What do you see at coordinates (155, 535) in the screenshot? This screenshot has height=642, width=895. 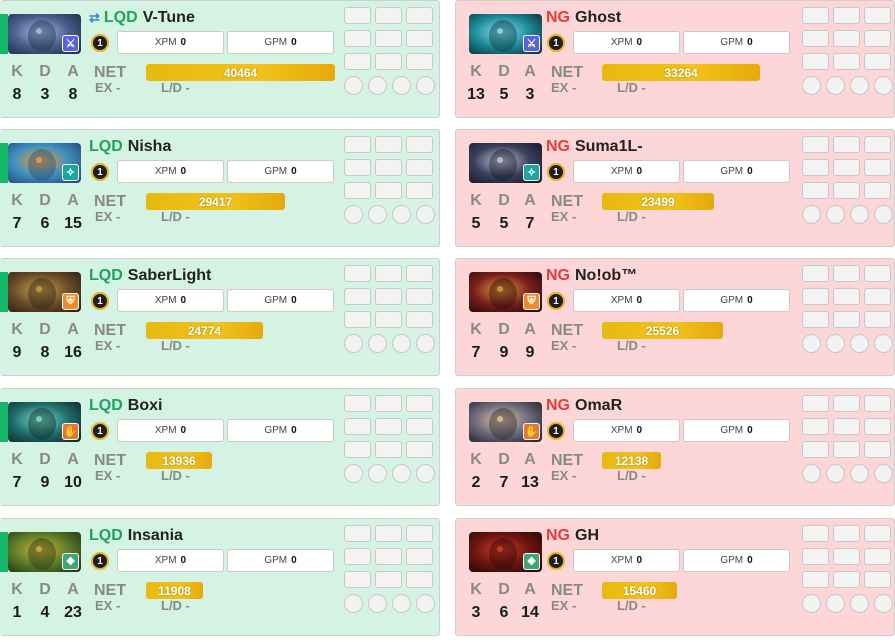 I see `player-name: Insania` at bounding box center [155, 535].